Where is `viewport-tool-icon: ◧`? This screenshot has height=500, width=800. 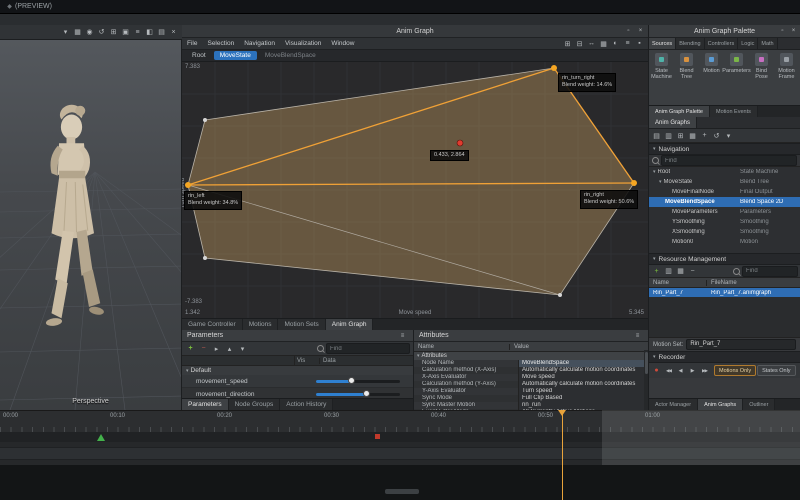 viewport-tool-icon: ◧ is located at coordinates (149, 32).